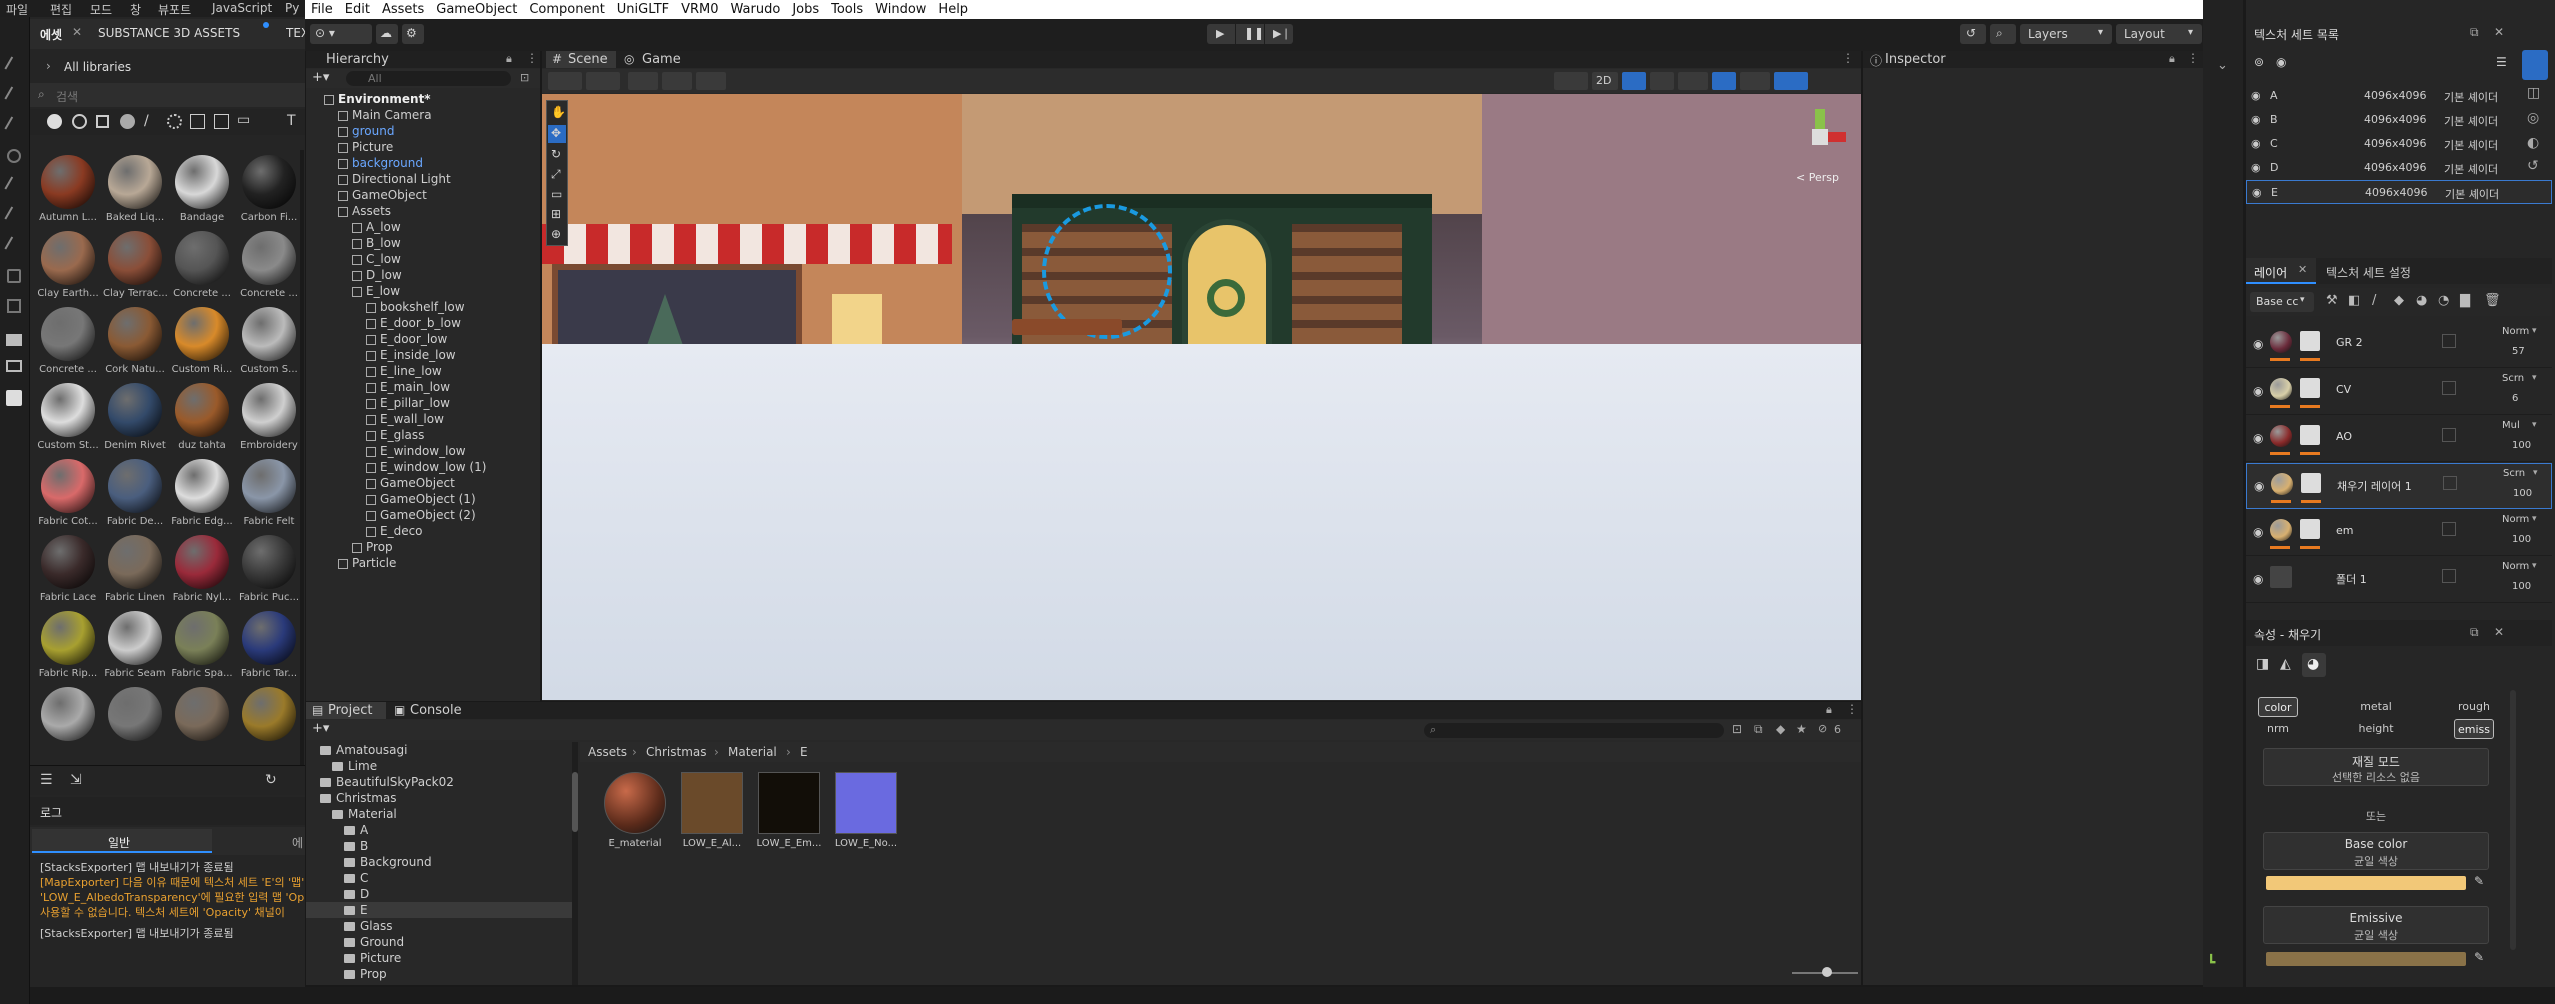 The width and height of the screenshot is (2555, 1004). Describe the element at coordinates (404, 371) in the screenshot. I see `hierarchy-item: E_line_low` at that location.